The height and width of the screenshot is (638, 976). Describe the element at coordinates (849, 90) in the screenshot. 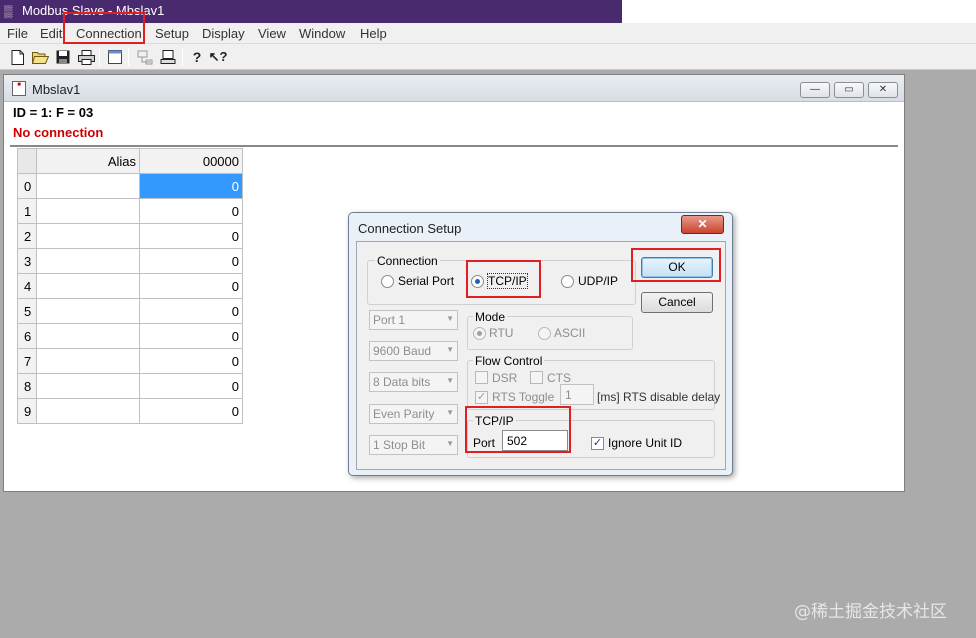

I see `restore-button: ▭` at that location.